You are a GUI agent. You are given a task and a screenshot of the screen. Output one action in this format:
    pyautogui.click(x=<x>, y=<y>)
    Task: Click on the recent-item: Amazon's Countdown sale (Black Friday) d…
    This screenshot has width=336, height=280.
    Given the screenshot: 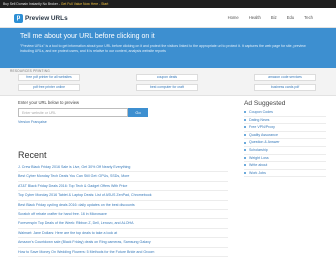 What is the action you would take?
    pyautogui.click(x=123, y=243)
    